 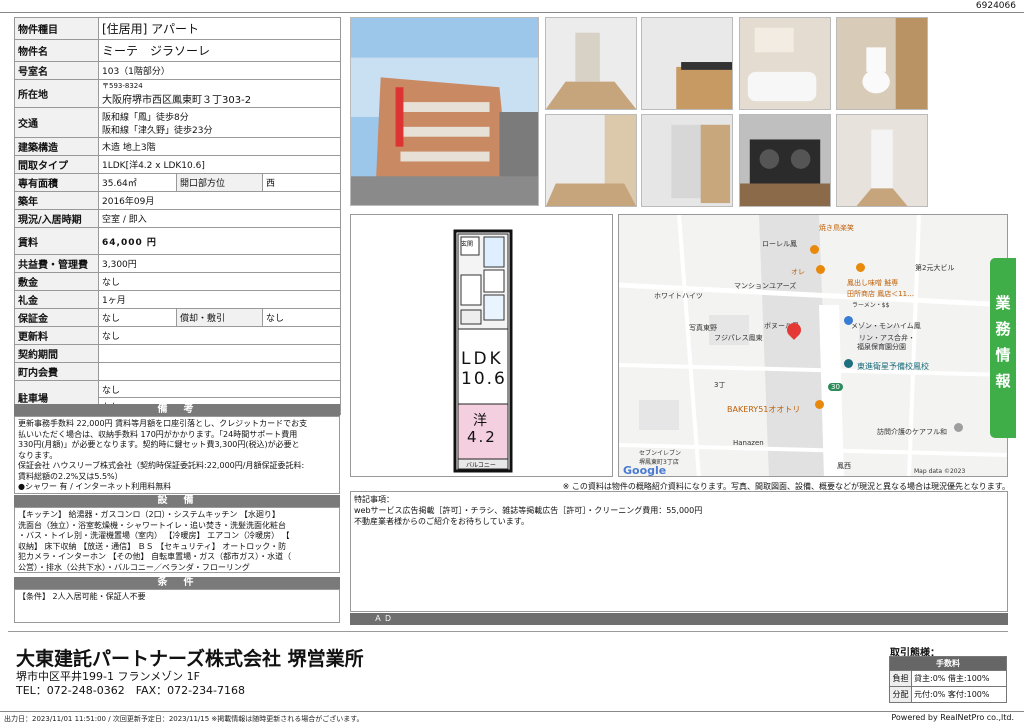 I want to click on hallway-photo, so click(x=882, y=160).